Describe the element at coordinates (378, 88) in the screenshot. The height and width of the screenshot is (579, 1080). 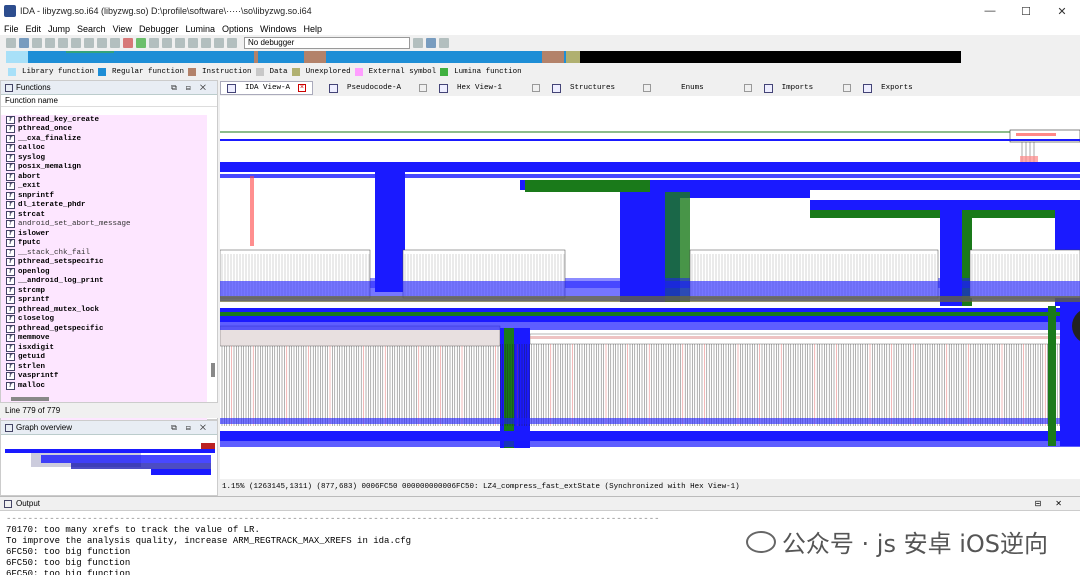
I see `tab-pseudocode-a: Pseudocode-A` at that location.